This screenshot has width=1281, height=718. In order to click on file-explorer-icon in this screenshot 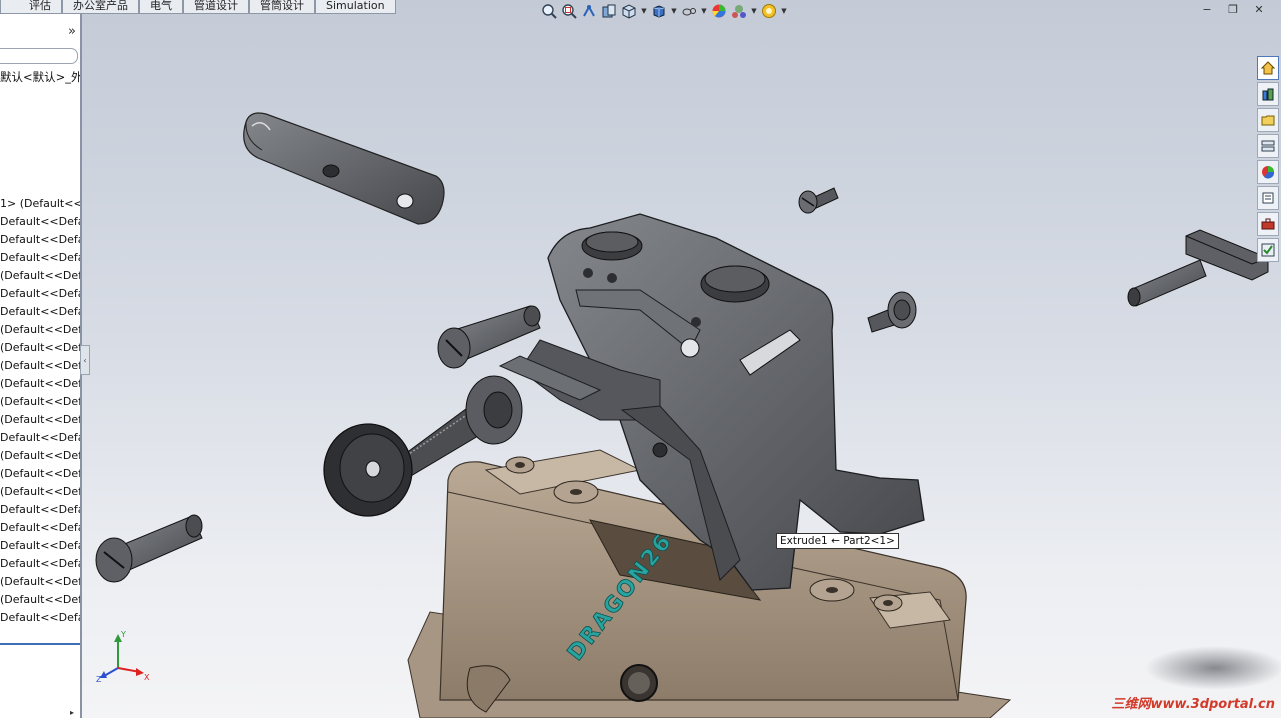, I will do `click(1268, 120)`.